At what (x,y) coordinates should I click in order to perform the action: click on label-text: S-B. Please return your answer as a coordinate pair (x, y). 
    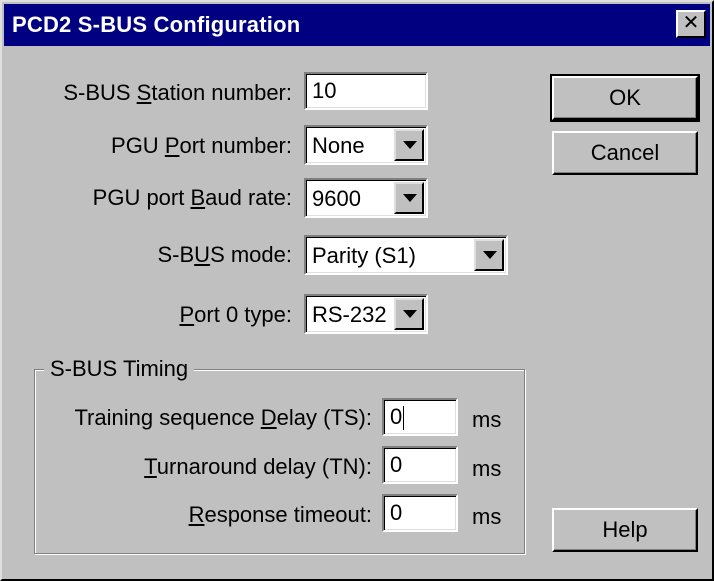
    Looking at the image, I should click on (176, 254).